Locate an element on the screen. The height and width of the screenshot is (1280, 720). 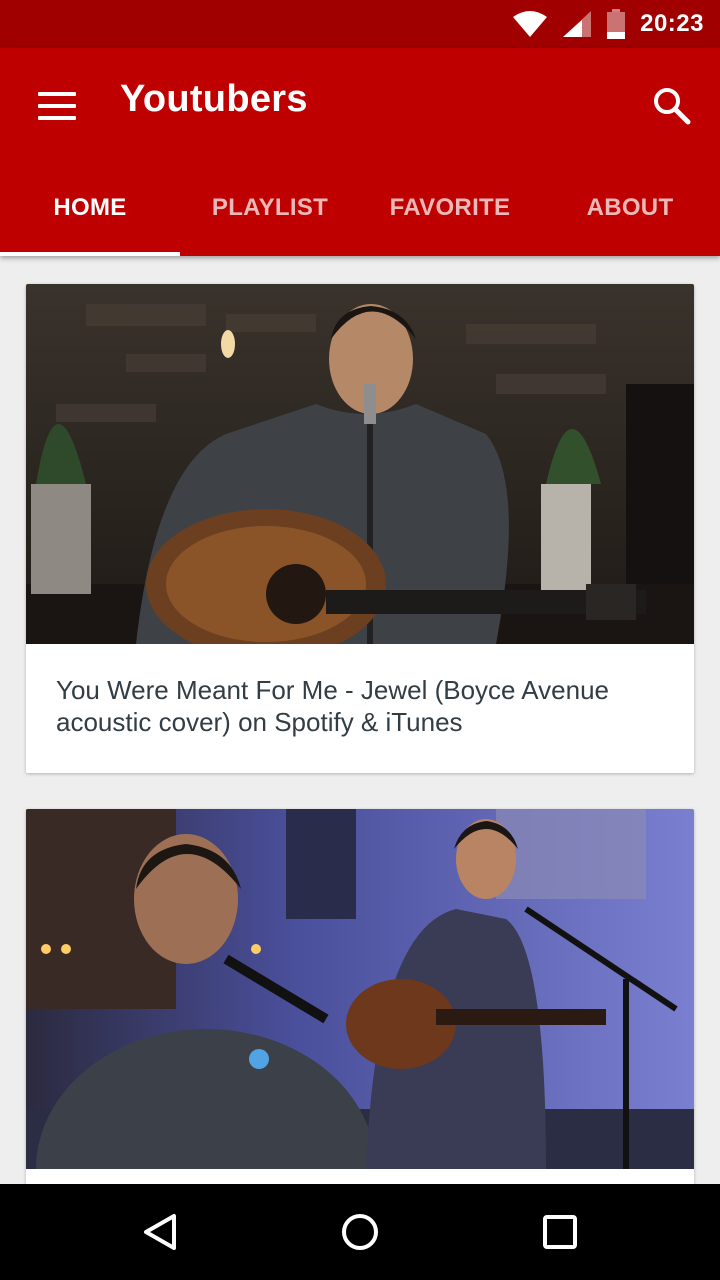
signal-icon is located at coordinates (577, 24).